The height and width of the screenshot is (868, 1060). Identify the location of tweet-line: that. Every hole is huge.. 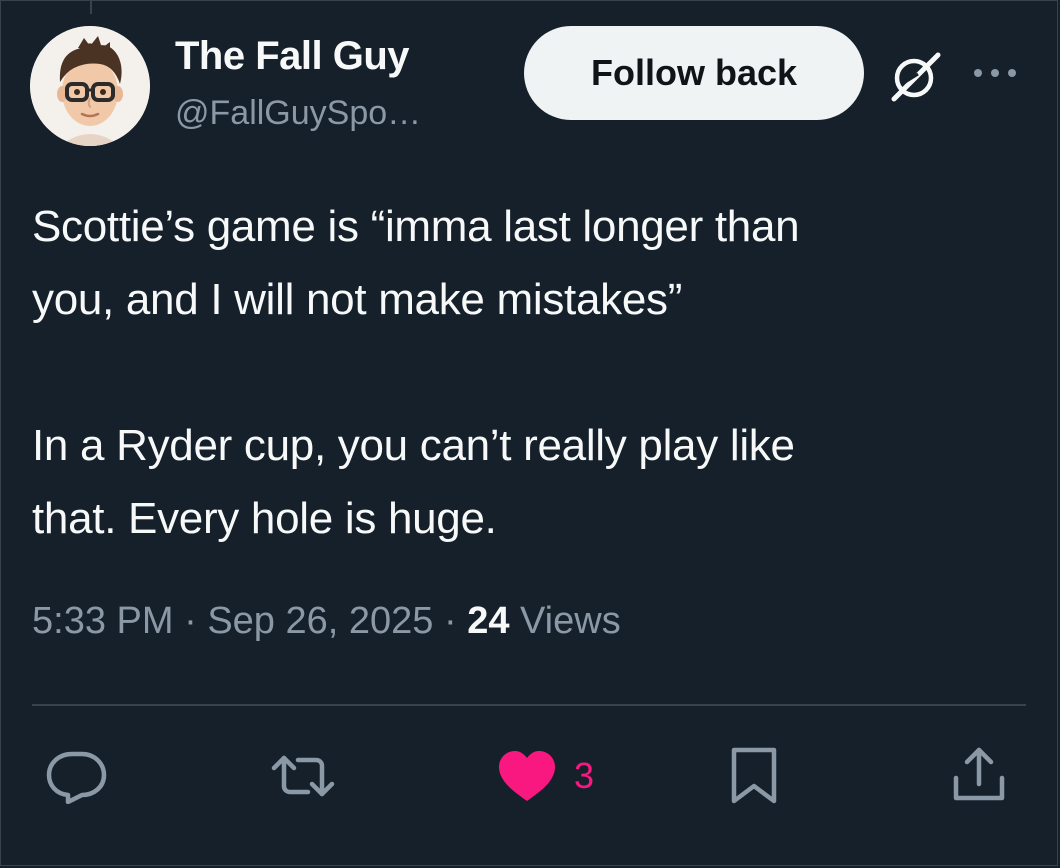
(264, 518).